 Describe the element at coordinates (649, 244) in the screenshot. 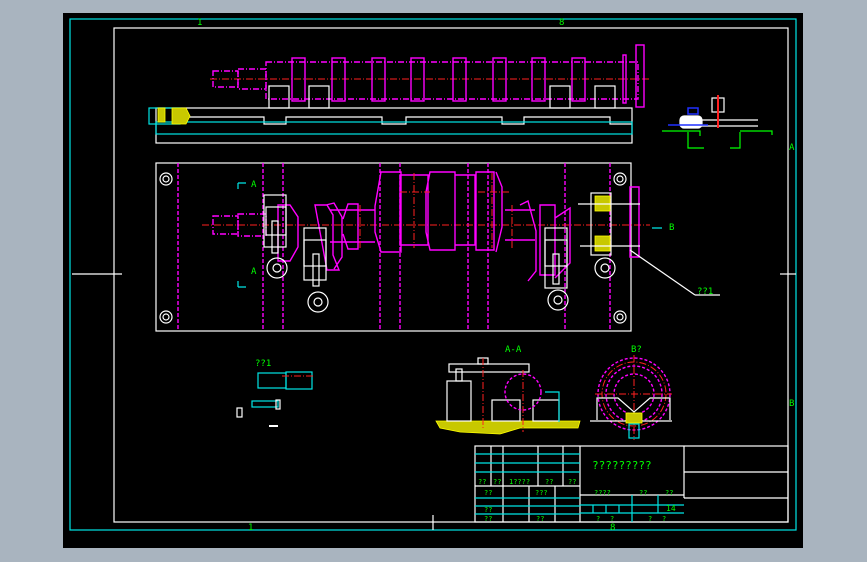

I see `clamp-b` at that location.